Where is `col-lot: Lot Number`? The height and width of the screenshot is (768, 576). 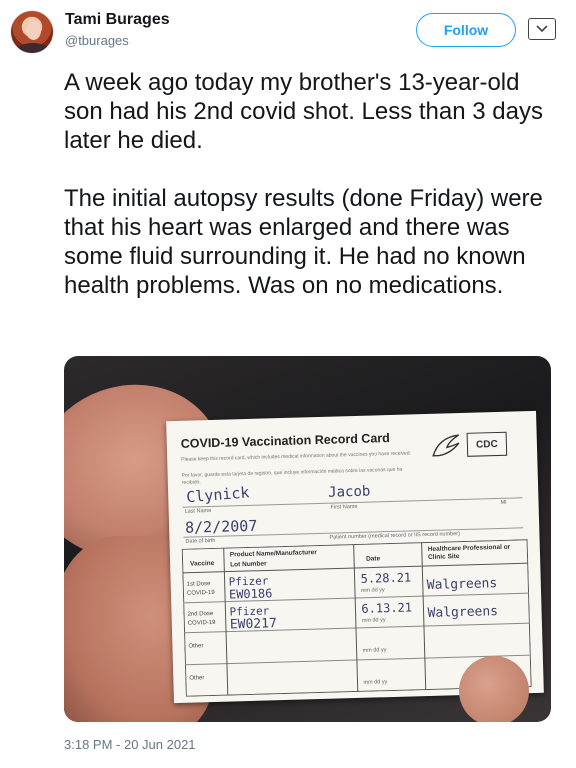
col-lot: Lot Number is located at coordinates (248, 564).